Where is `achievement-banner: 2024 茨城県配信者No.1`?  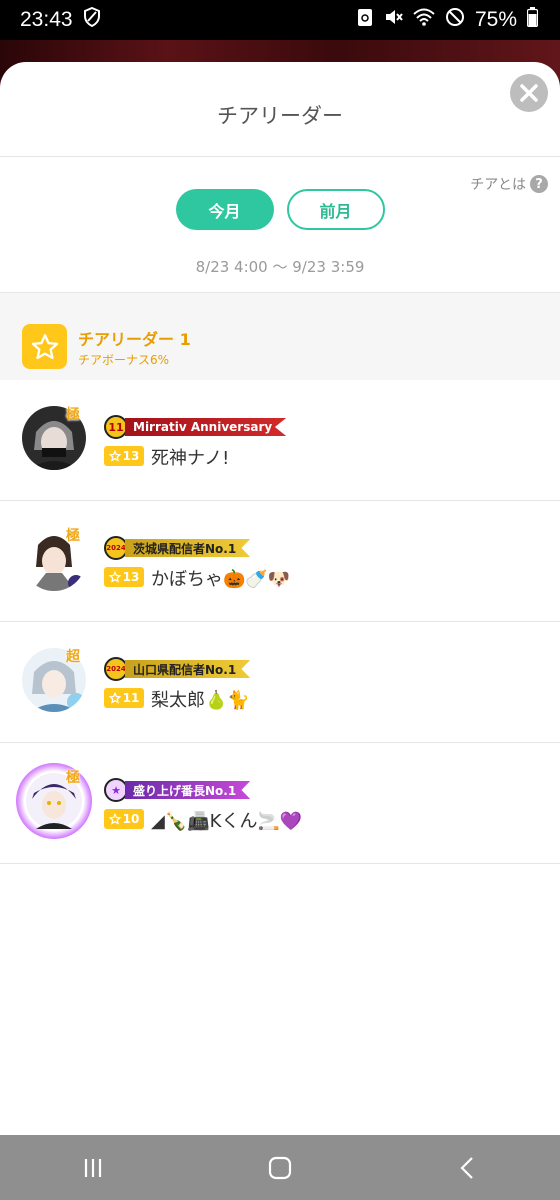 achievement-banner: 2024 茨城県配信者No.1 is located at coordinates (177, 548).